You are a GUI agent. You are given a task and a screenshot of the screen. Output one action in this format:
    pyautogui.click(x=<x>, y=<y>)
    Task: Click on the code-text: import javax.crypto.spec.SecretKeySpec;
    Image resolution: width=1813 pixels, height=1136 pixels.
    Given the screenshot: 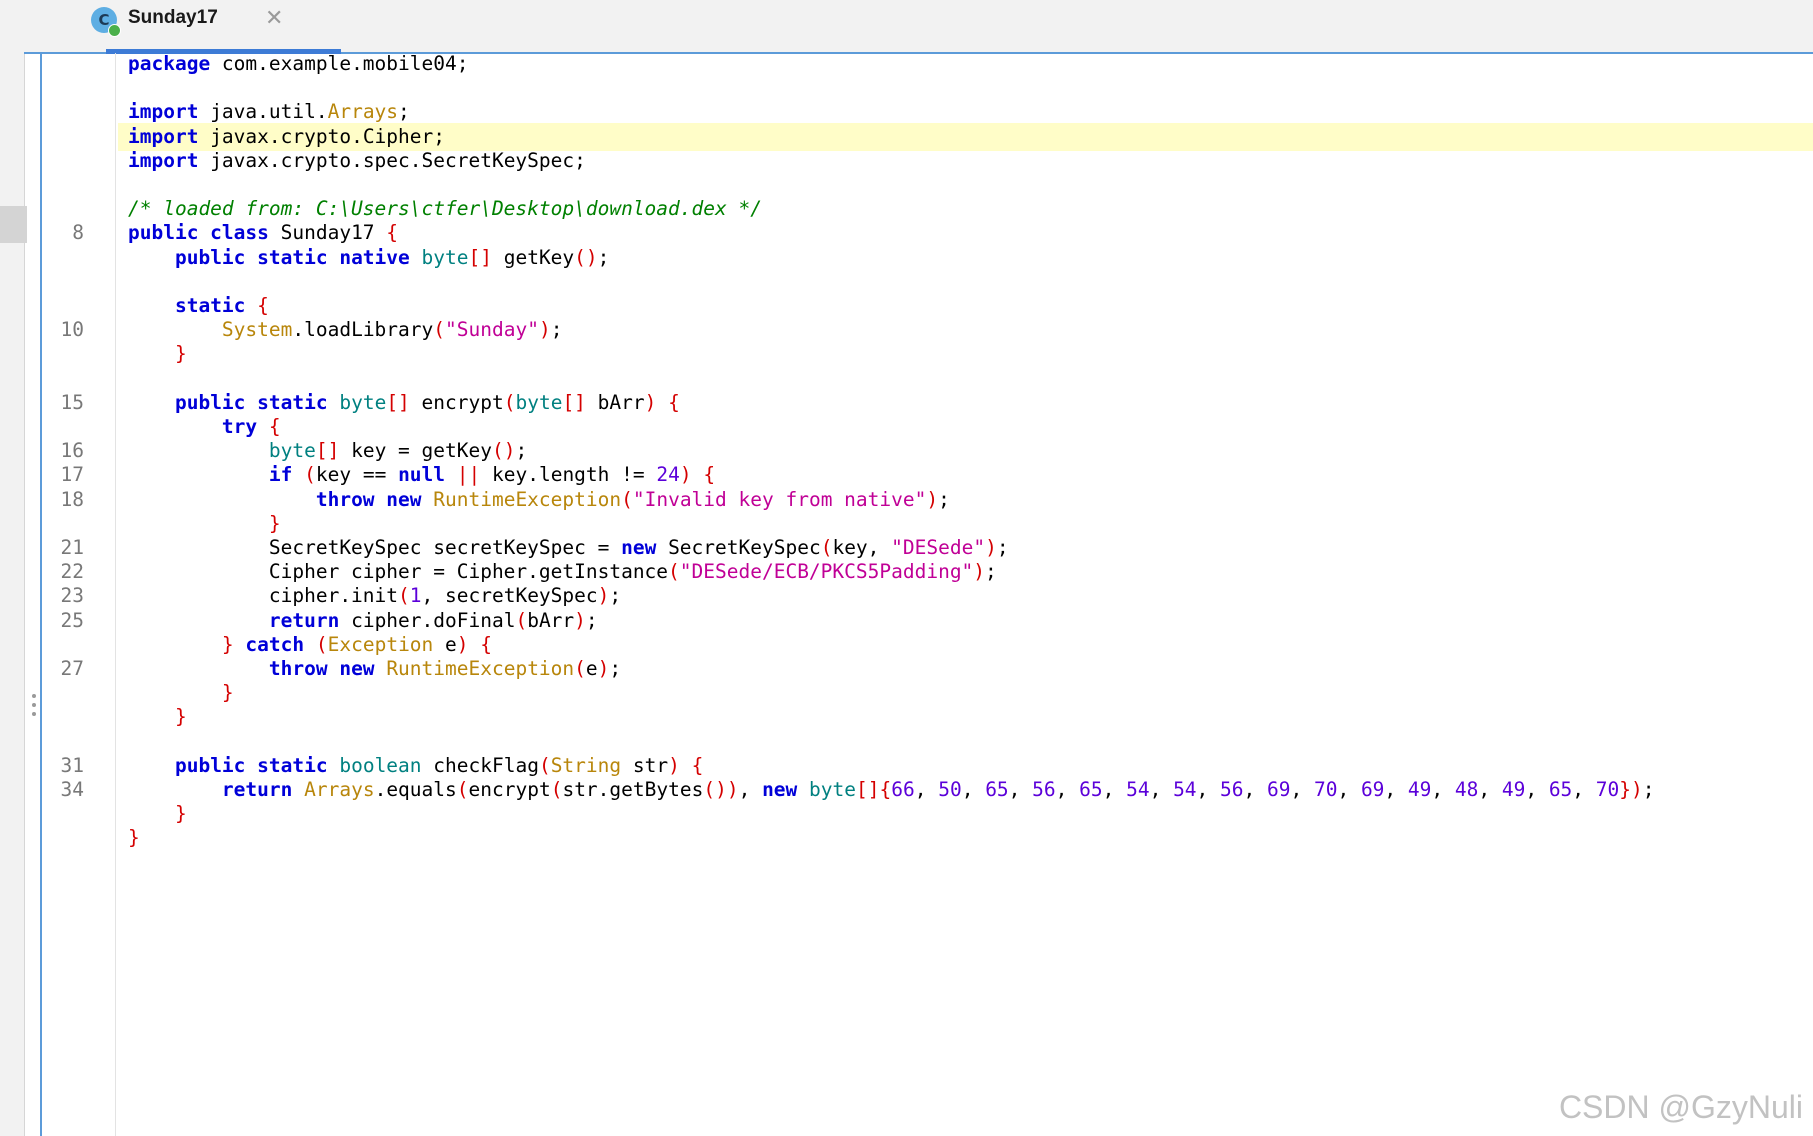 What is the action you would take?
    pyautogui.click(x=357, y=160)
    